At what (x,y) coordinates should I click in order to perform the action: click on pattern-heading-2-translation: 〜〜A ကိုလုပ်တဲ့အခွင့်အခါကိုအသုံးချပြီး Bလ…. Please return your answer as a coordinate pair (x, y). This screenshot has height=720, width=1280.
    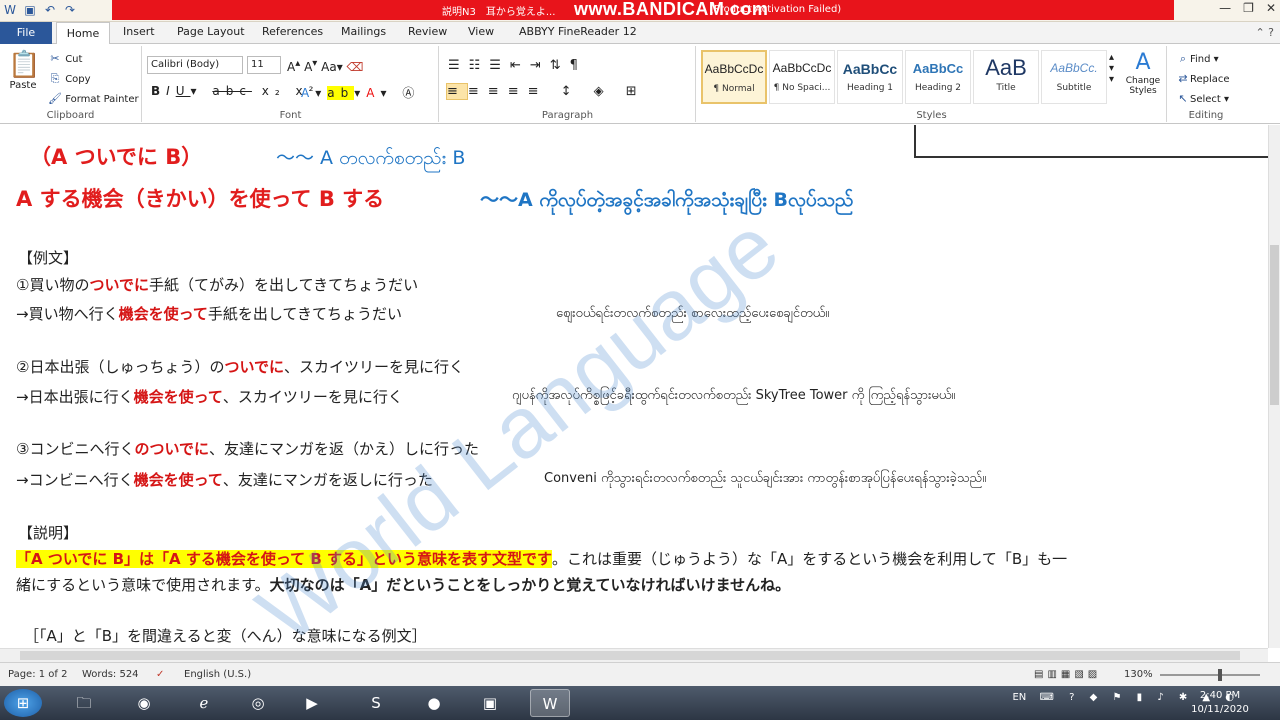
    Looking at the image, I should click on (667, 200).